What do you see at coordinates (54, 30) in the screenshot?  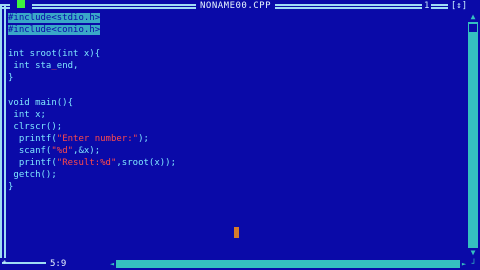 I see `code-token: #include<conio.h>` at bounding box center [54, 30].